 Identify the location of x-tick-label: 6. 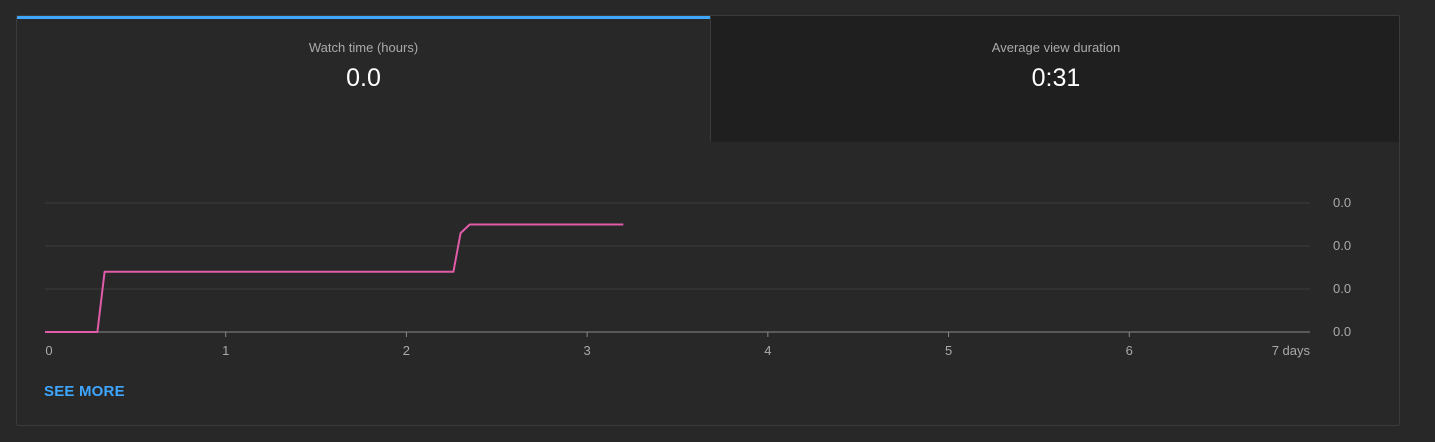
(1129, 350).